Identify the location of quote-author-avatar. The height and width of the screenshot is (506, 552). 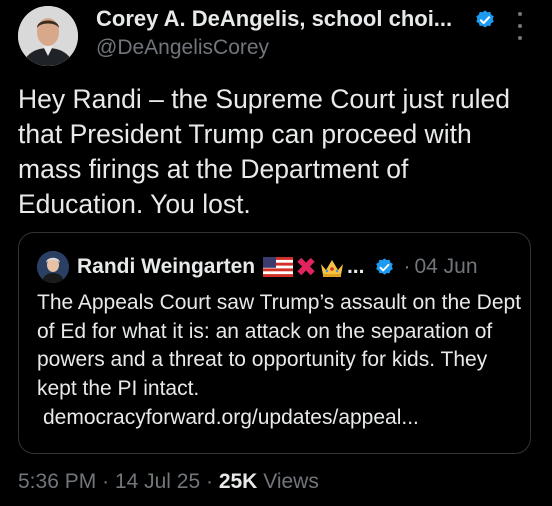
(53, 267).